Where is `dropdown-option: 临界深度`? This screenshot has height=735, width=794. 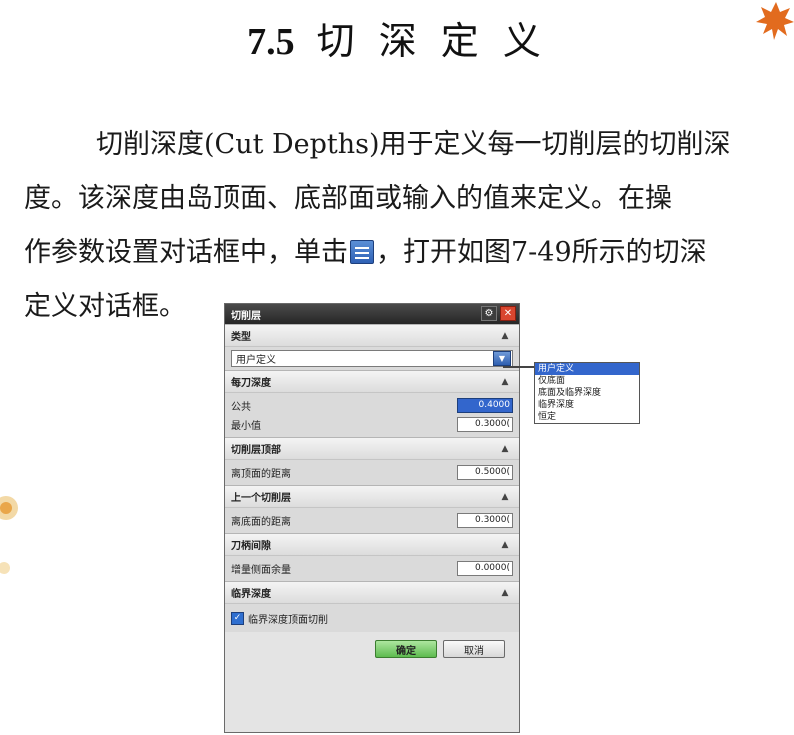 dropdown-option: 临界深度 is located at coordinates (587, 405).